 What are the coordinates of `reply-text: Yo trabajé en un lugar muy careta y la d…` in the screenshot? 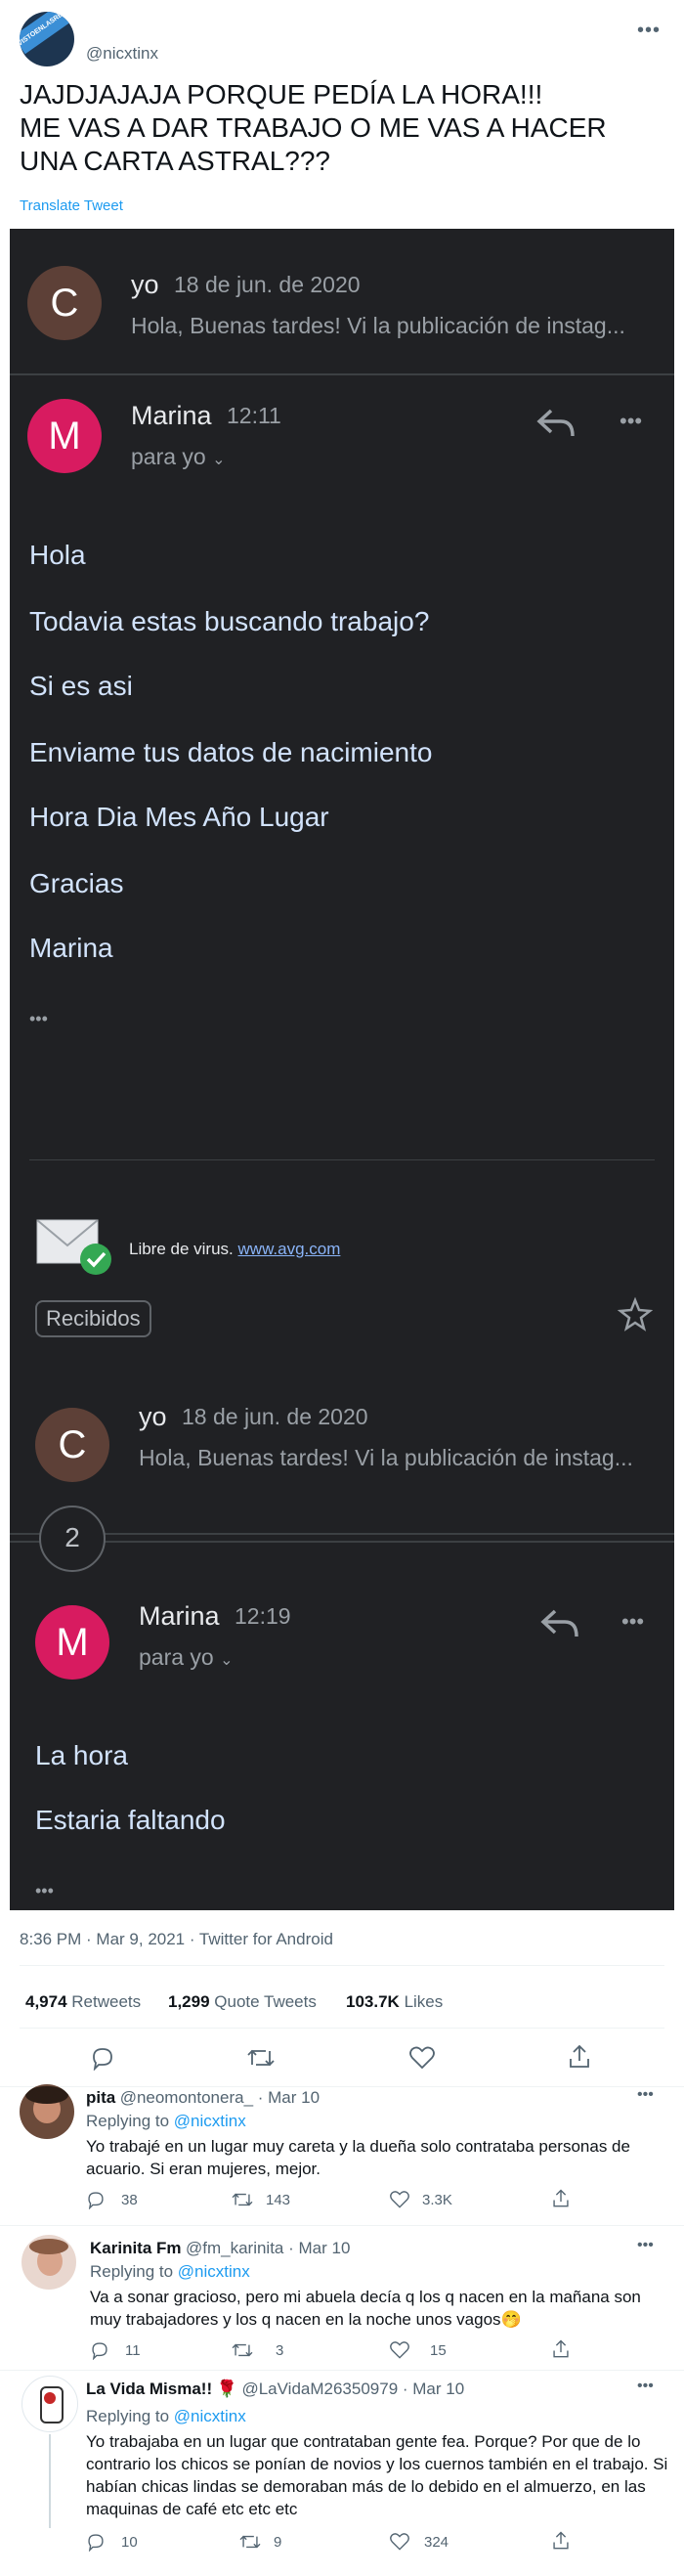 It's located at (358, 2157).